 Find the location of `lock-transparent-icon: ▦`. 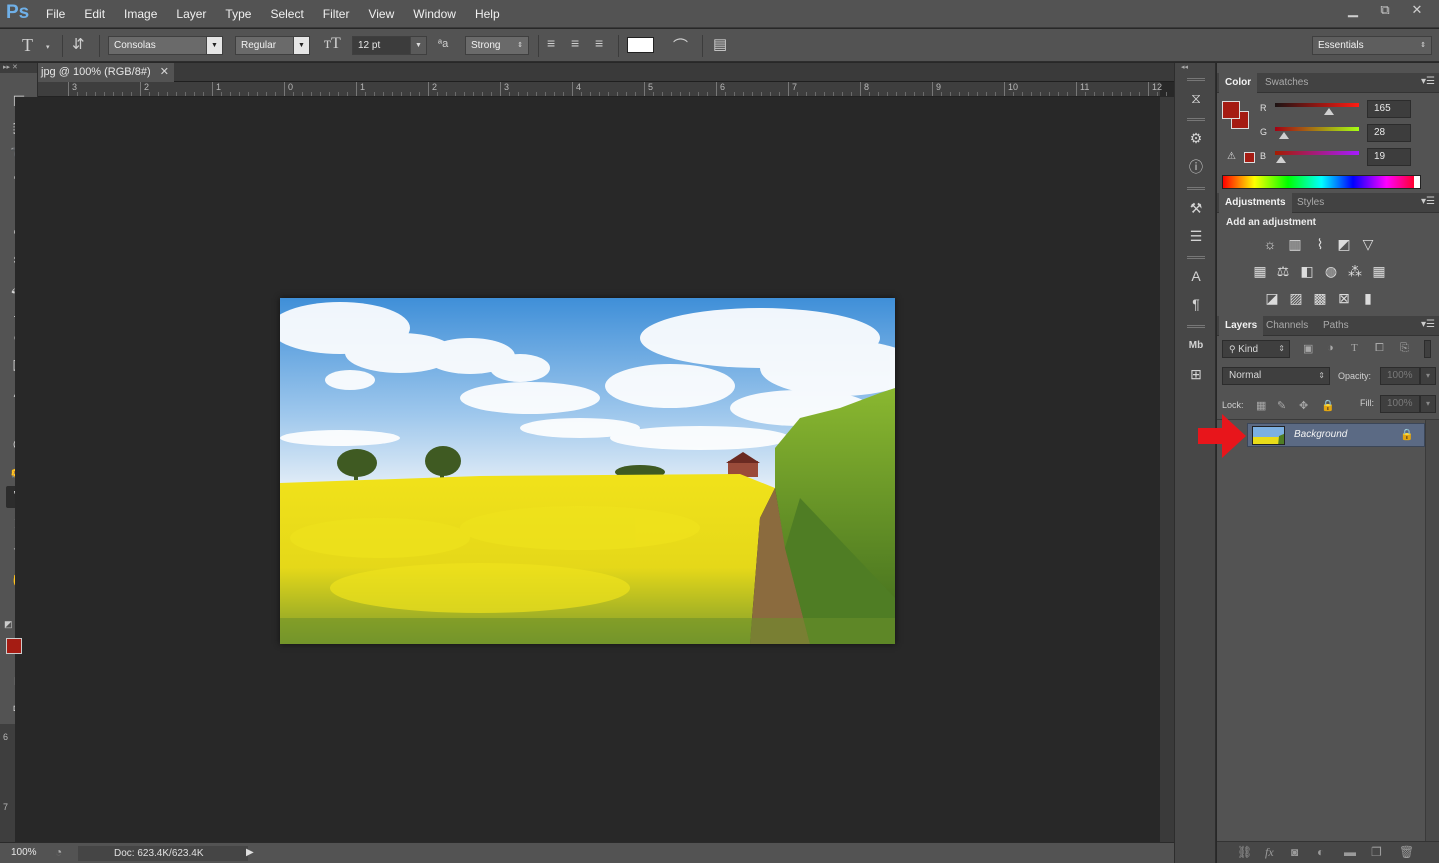

lock-transparent-icon: ▦ is located at coordinates (1261, 405).